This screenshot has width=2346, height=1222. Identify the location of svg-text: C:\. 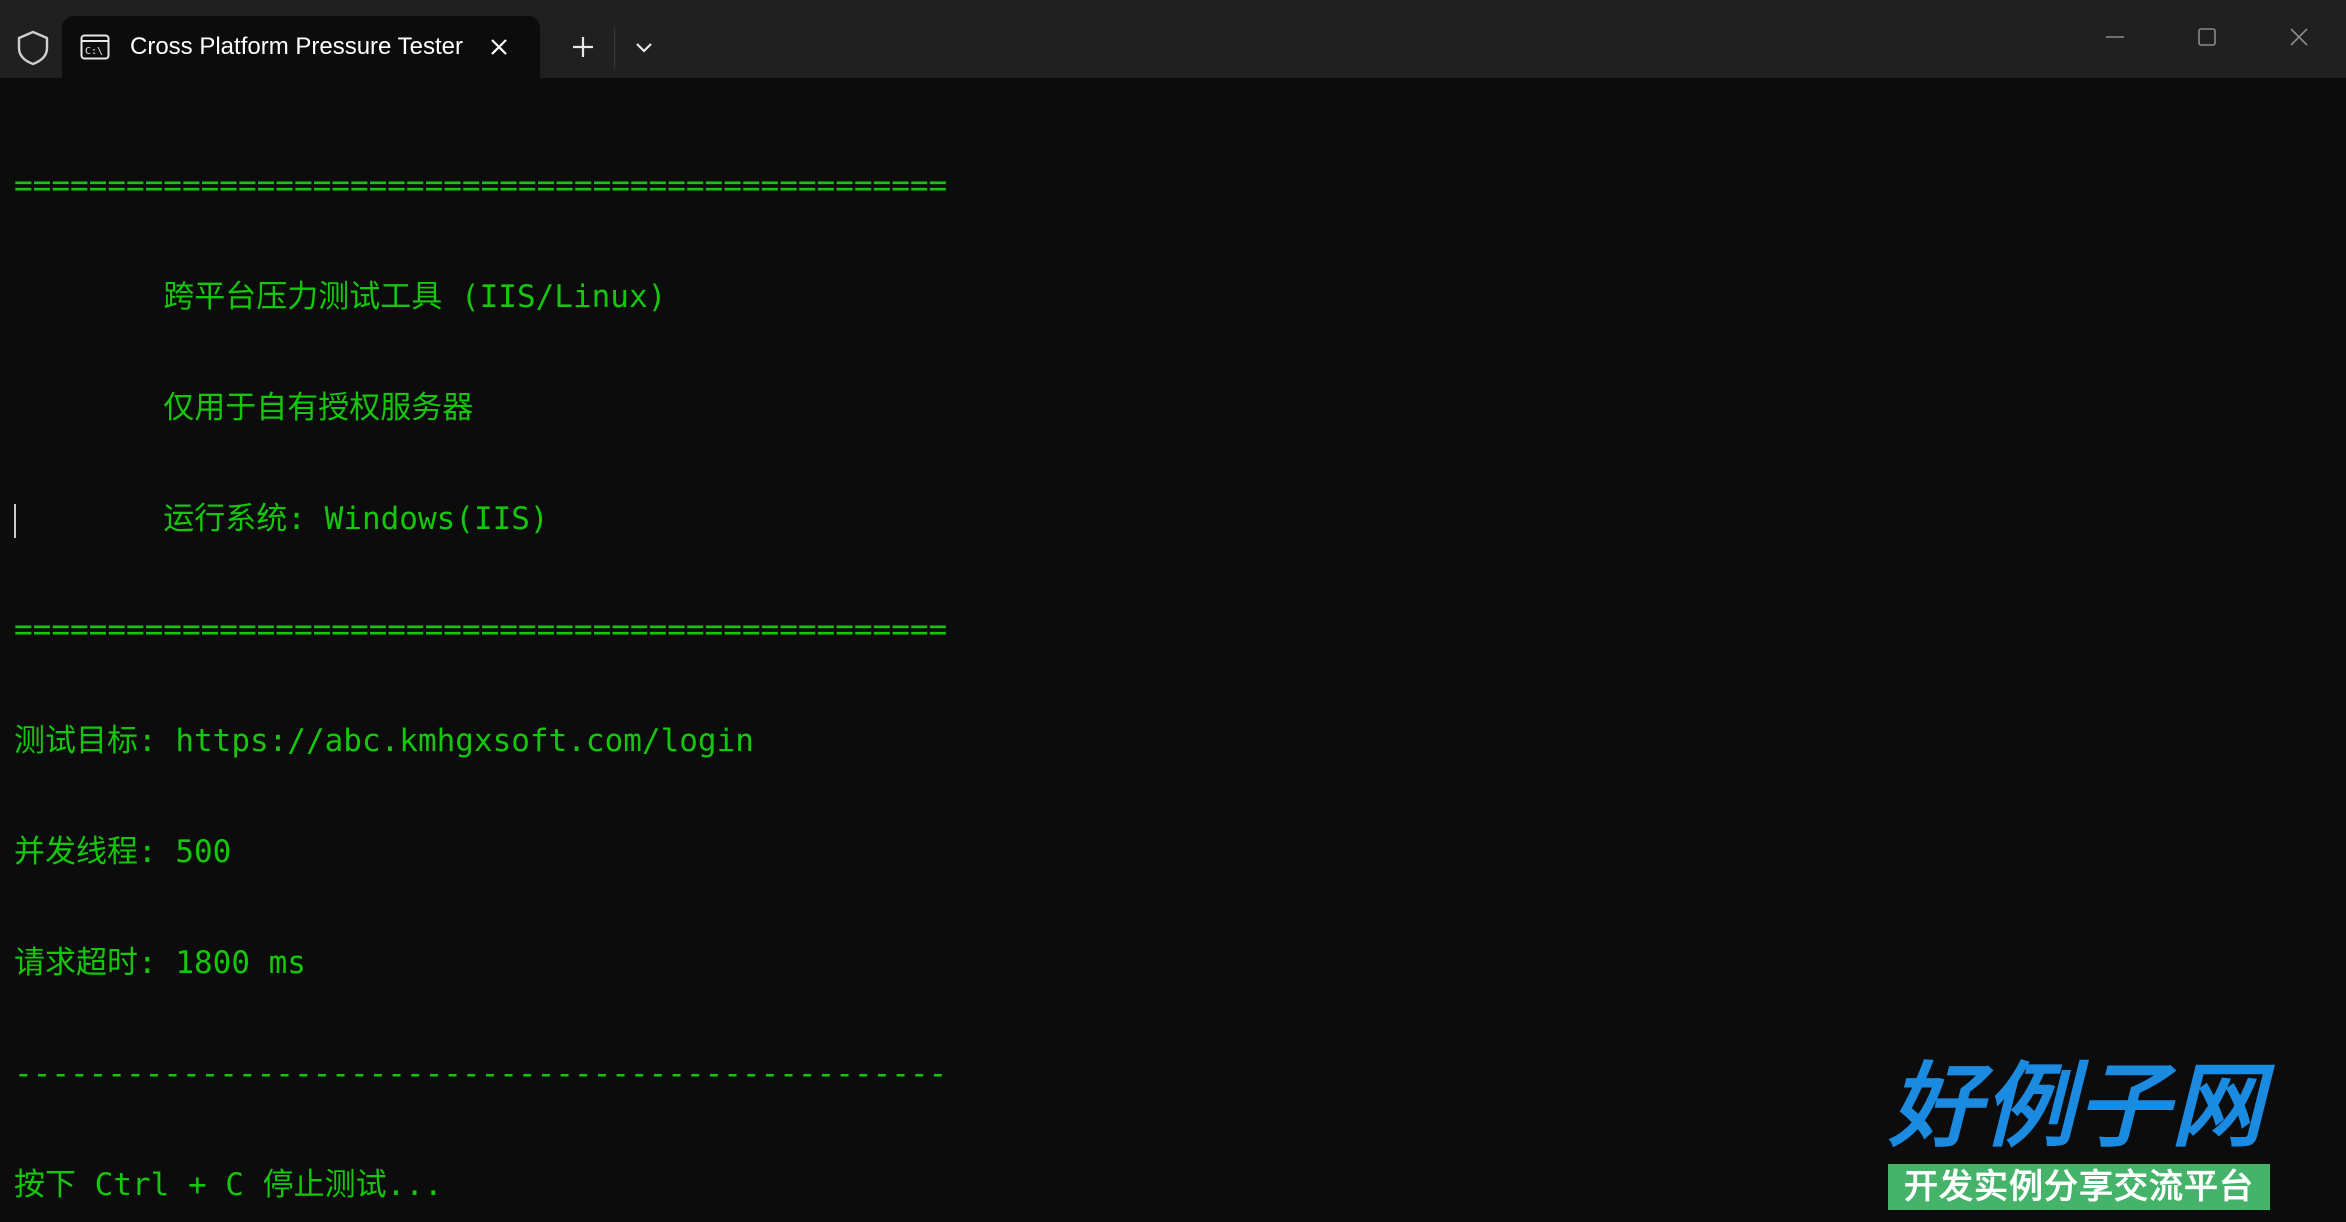
(94, 51).